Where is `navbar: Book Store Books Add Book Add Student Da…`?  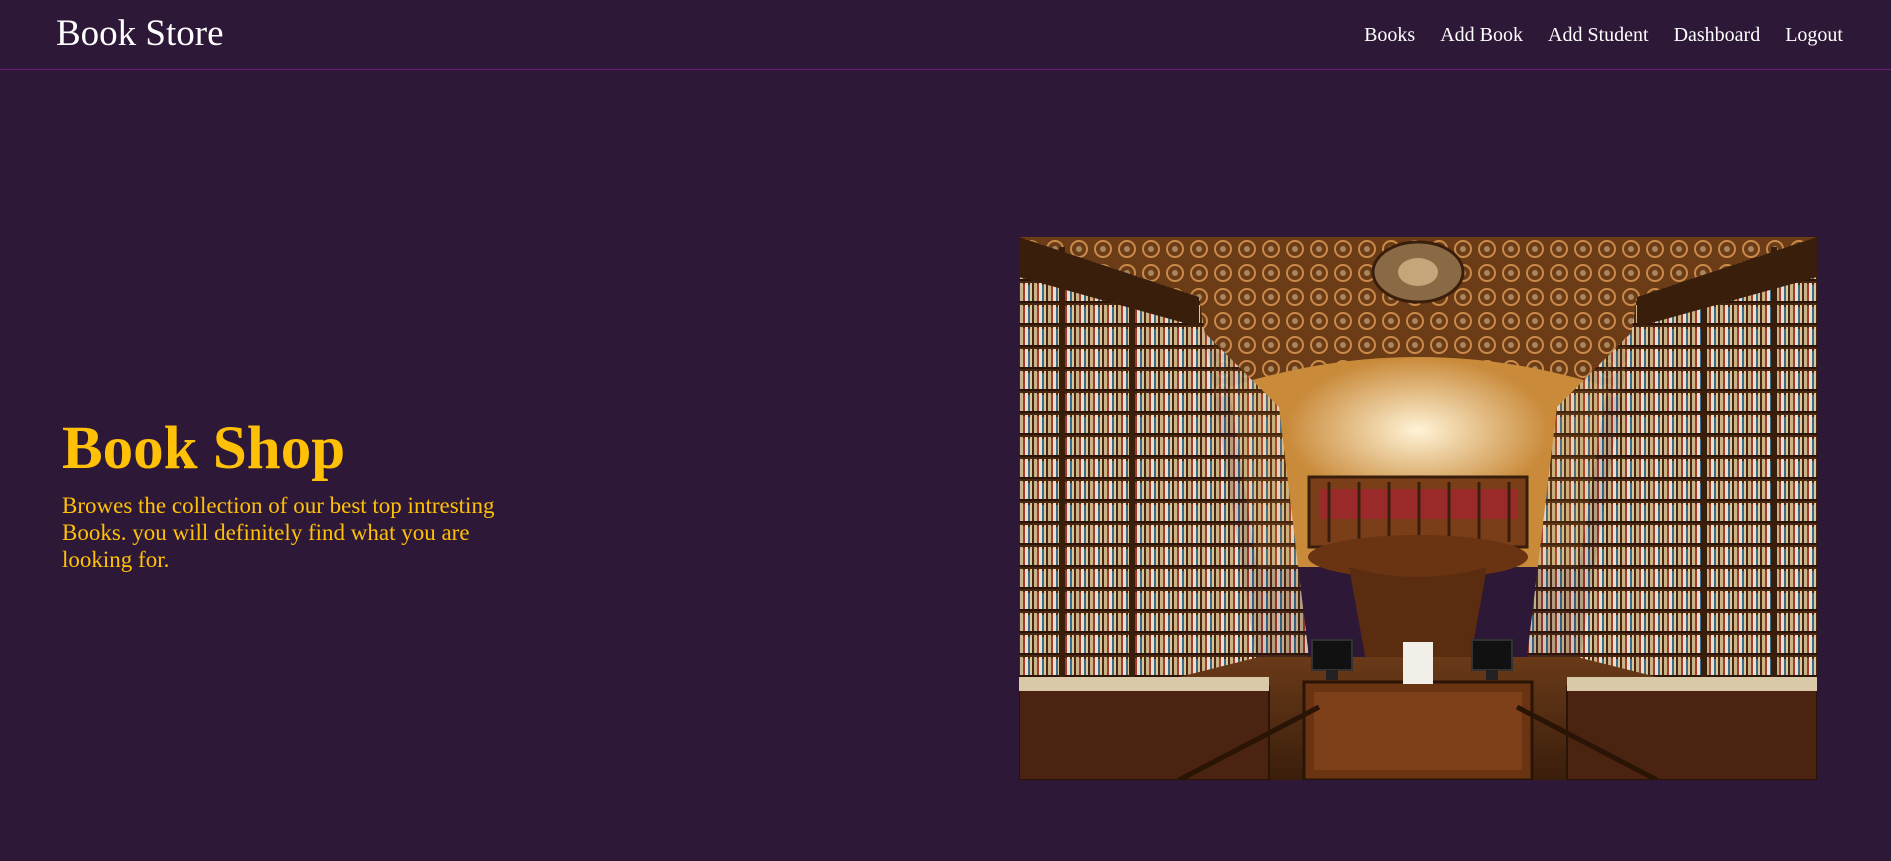 navbar: Book Store Books Add Book Add Student Da… is located at coordinates (945, 35).